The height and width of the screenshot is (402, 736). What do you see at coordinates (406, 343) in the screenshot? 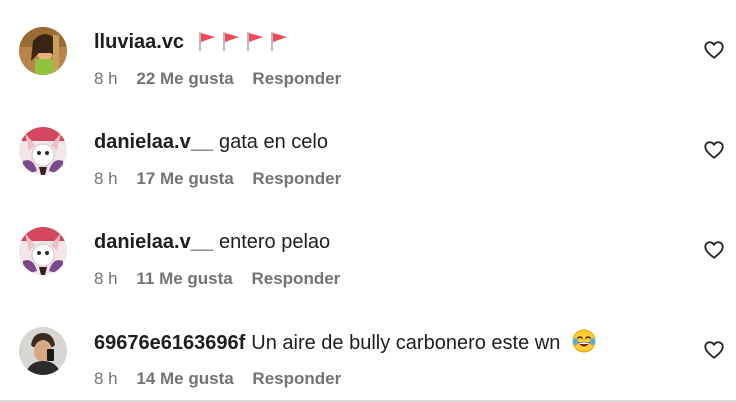
I see `comment-text: Un aire de bully carbonero este wn` at bounding box center [406, 343].